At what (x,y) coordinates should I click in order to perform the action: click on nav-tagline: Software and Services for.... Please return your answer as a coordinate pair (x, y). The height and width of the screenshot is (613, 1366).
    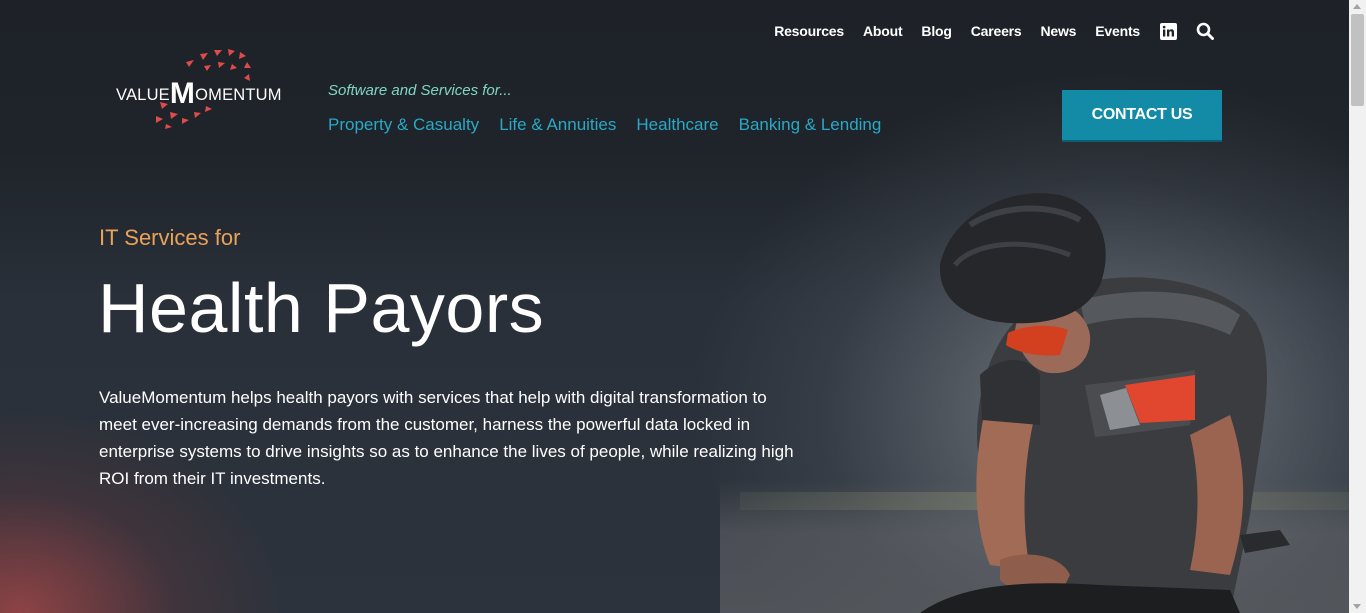
    Looking at the image, I should click on (420, 90).